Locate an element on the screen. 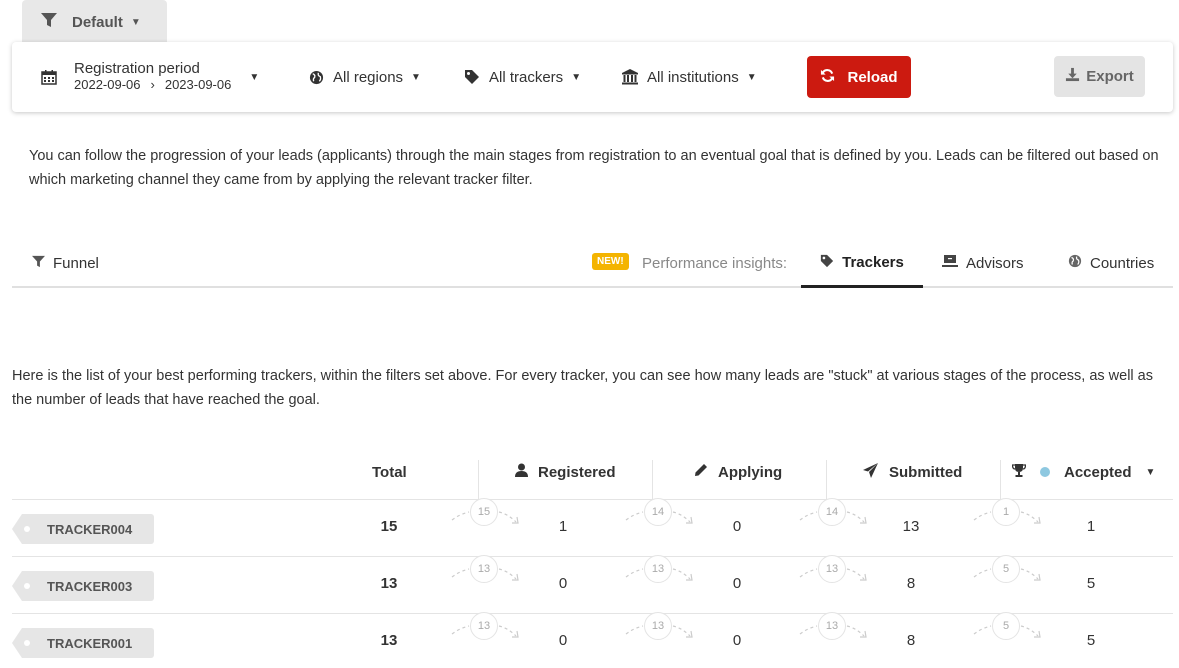 This screenshot has width=1179, height=668. column-registered-label: Registered is located at coordinates (577, 472).